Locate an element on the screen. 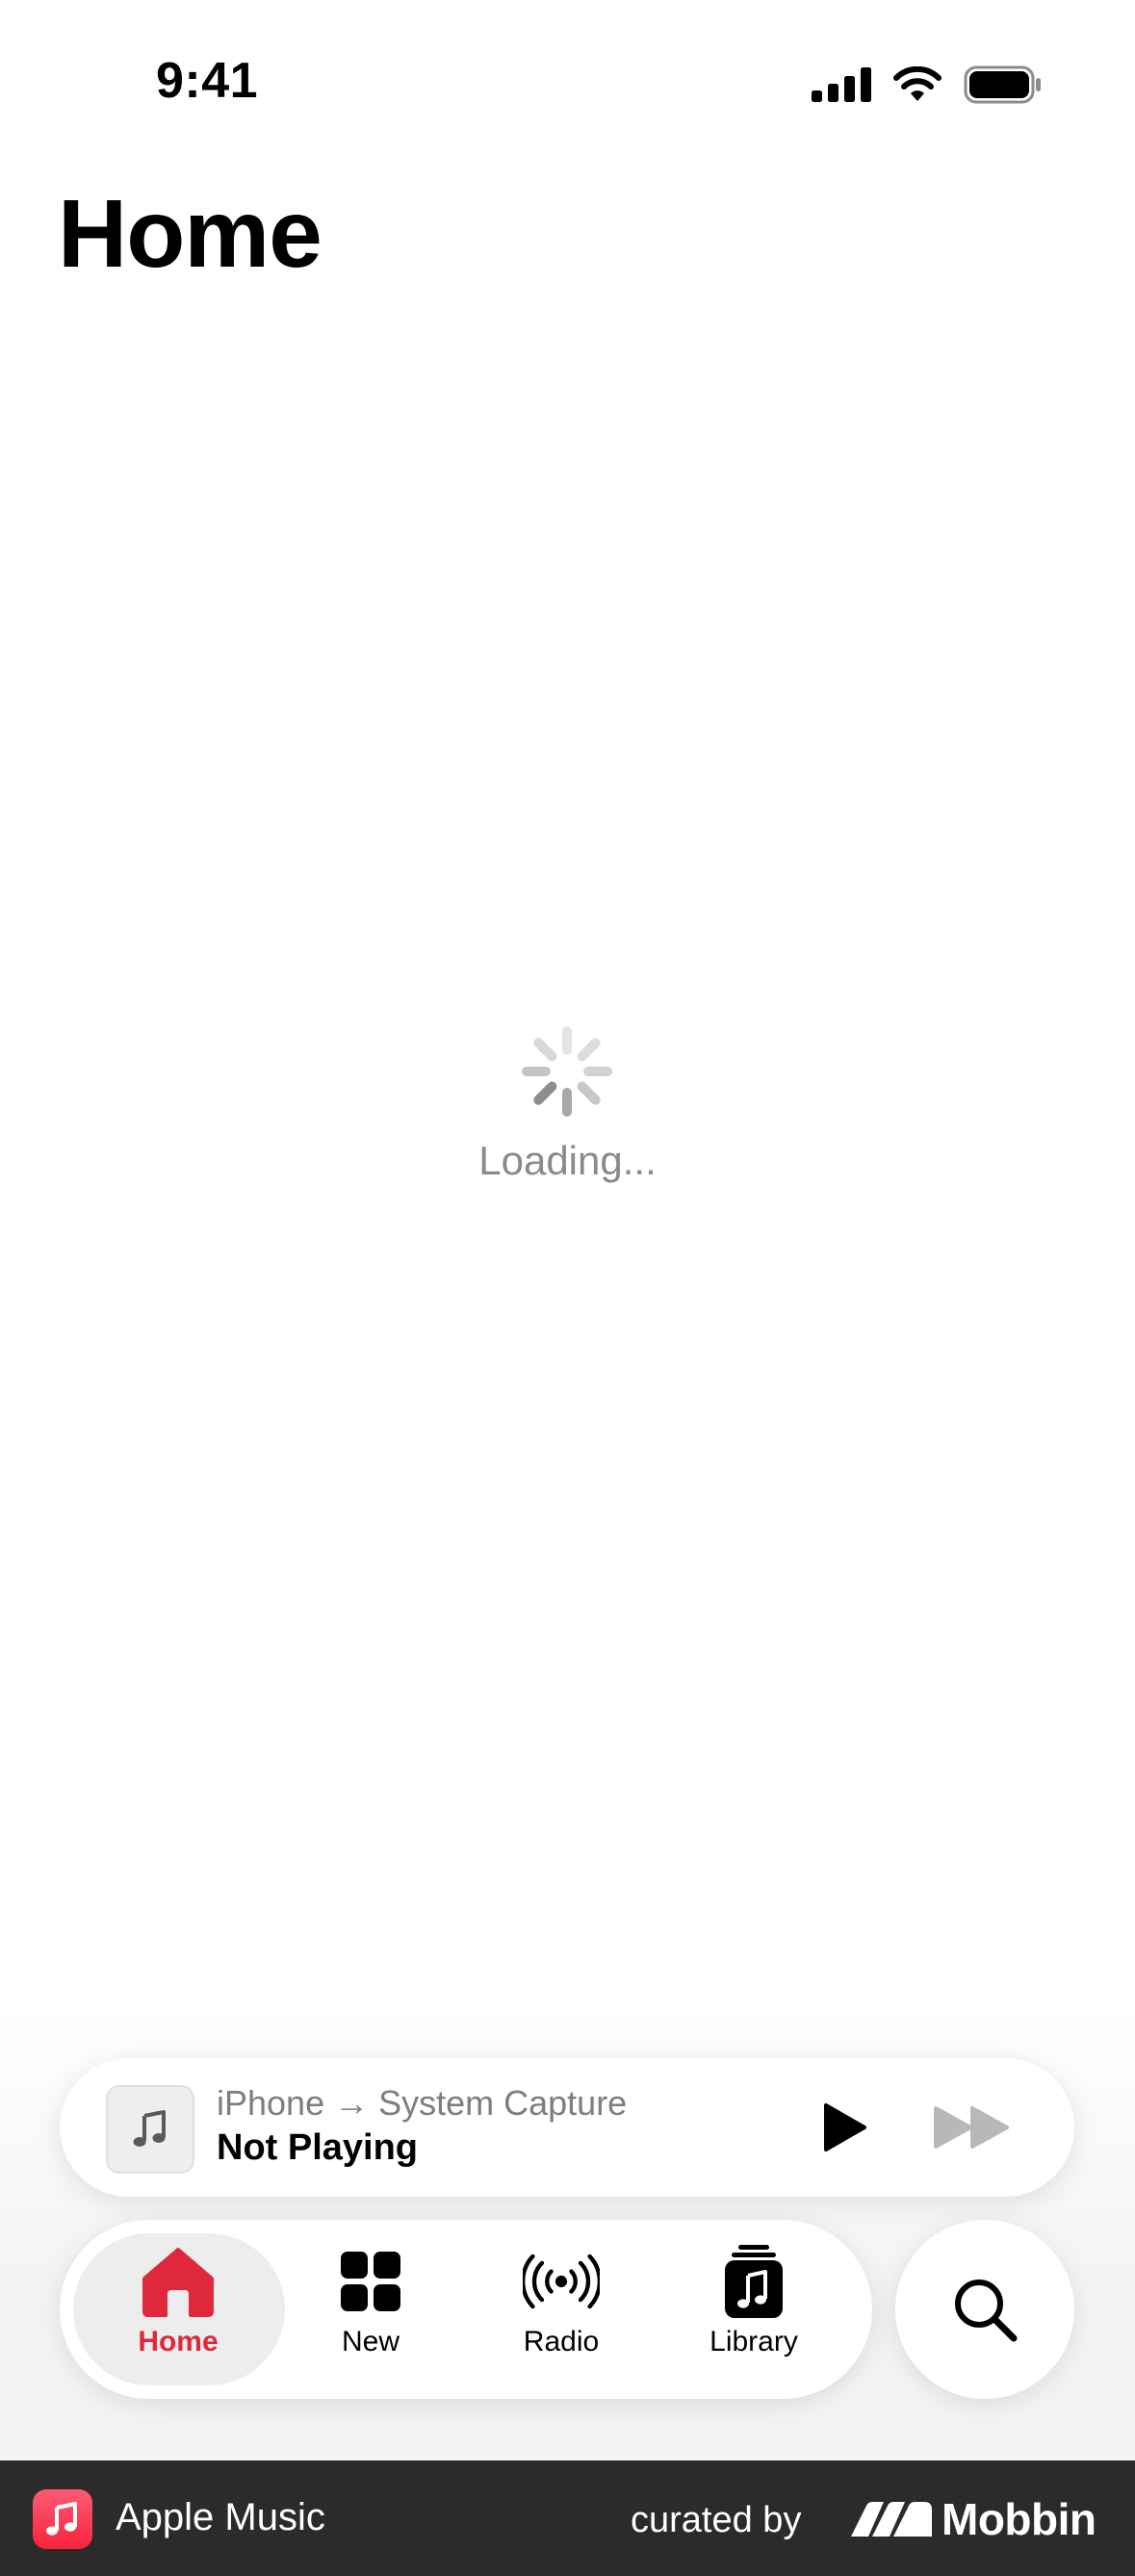 Image resolution: width=1135 pixels, height=2576 pixels. mobbin-logo: Mobbin is located at coordinates (973, 2519).